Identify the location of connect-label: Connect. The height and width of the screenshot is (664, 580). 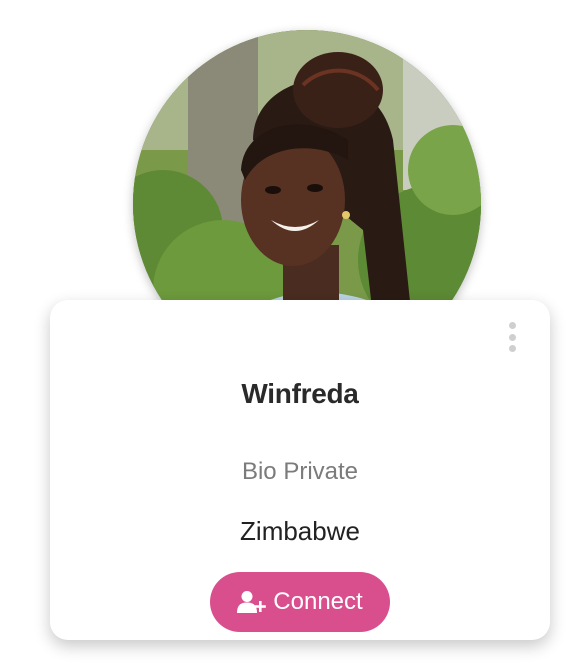
(318, 601).